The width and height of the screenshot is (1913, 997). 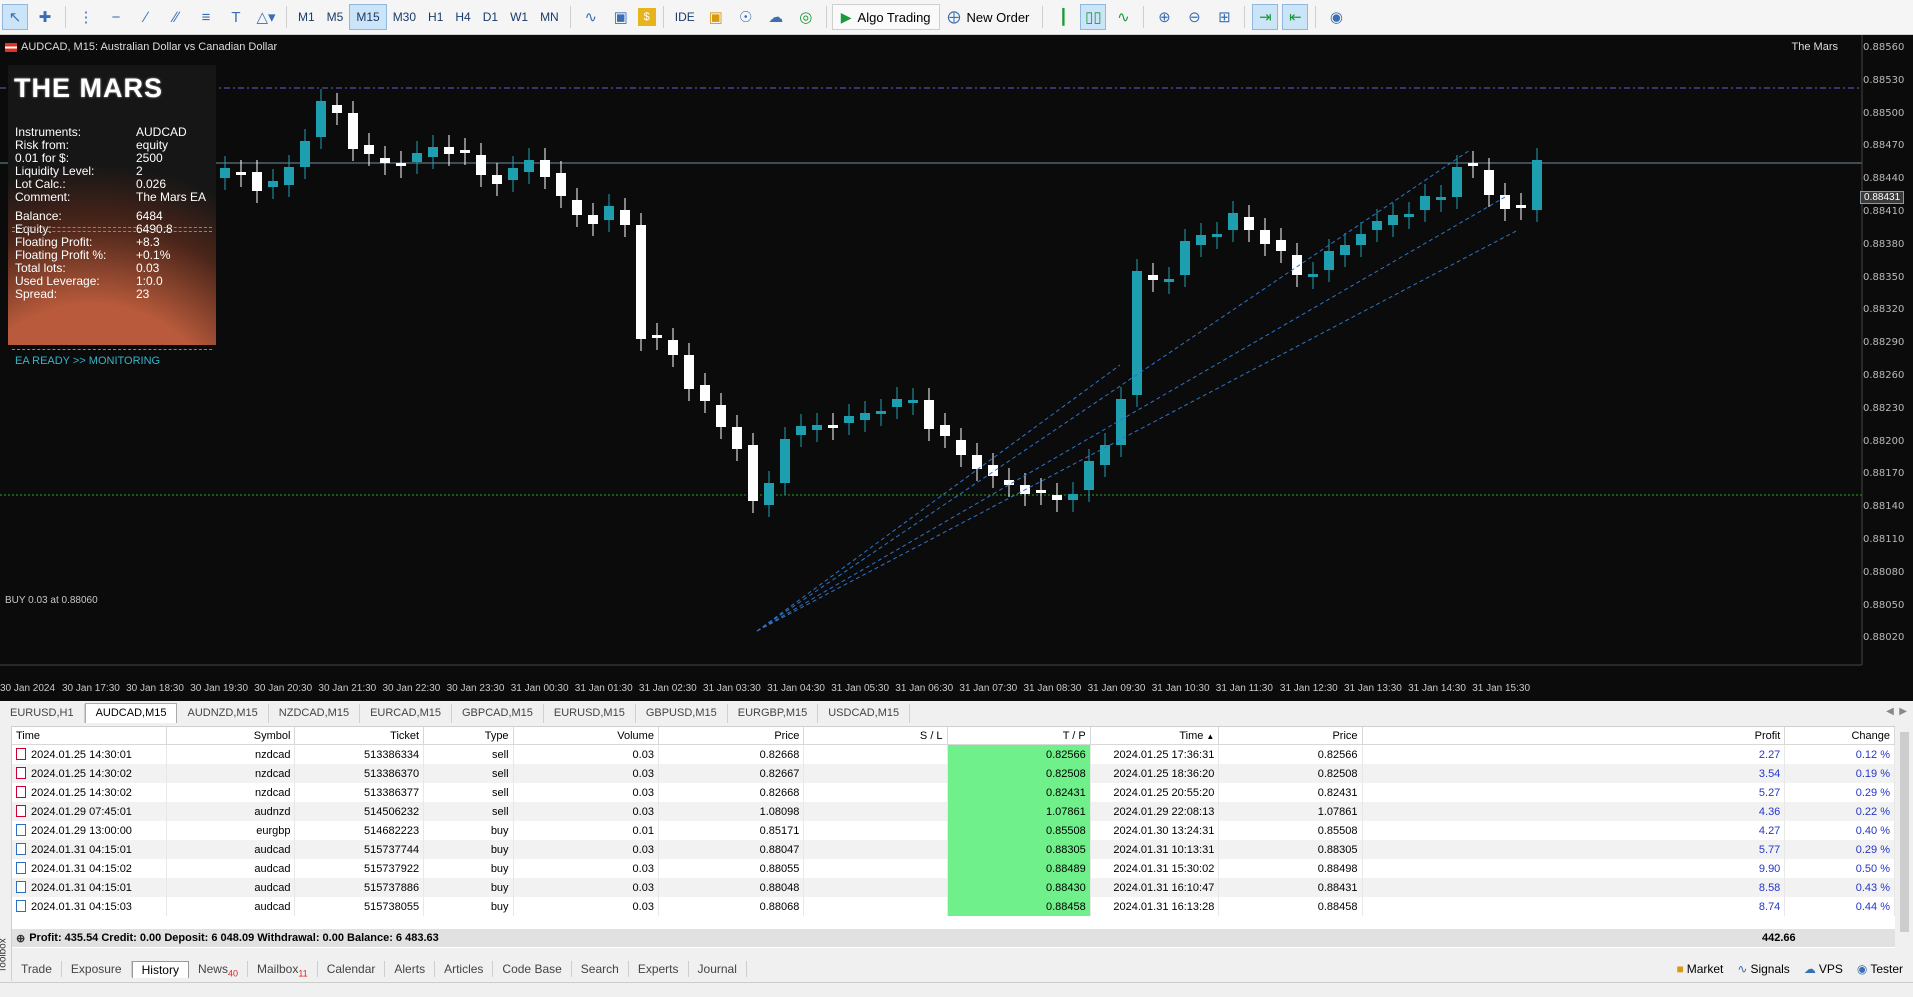 I want to click on ea-row-value: 6490.8, so click(x=154, y=229).